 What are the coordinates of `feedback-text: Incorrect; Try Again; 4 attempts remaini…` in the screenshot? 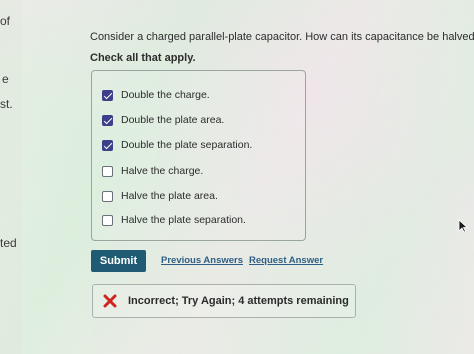 It's located at (238, 301).